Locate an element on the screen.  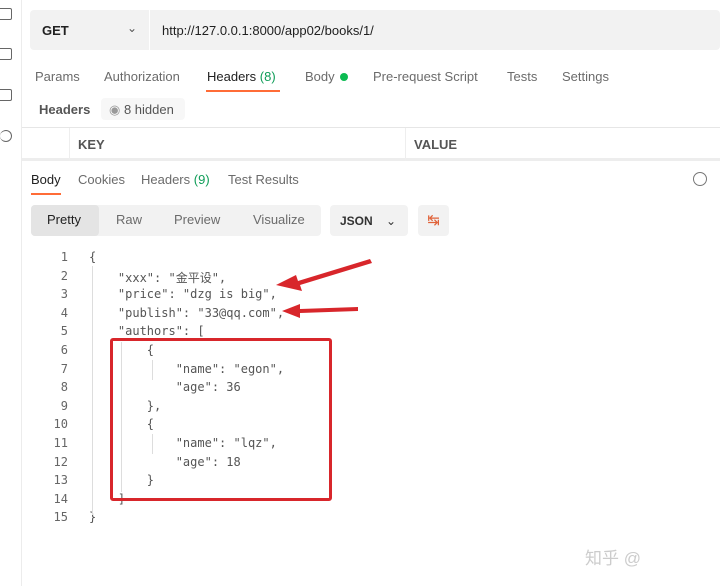
headers-label: Headers is located at coordinates (65, 109).